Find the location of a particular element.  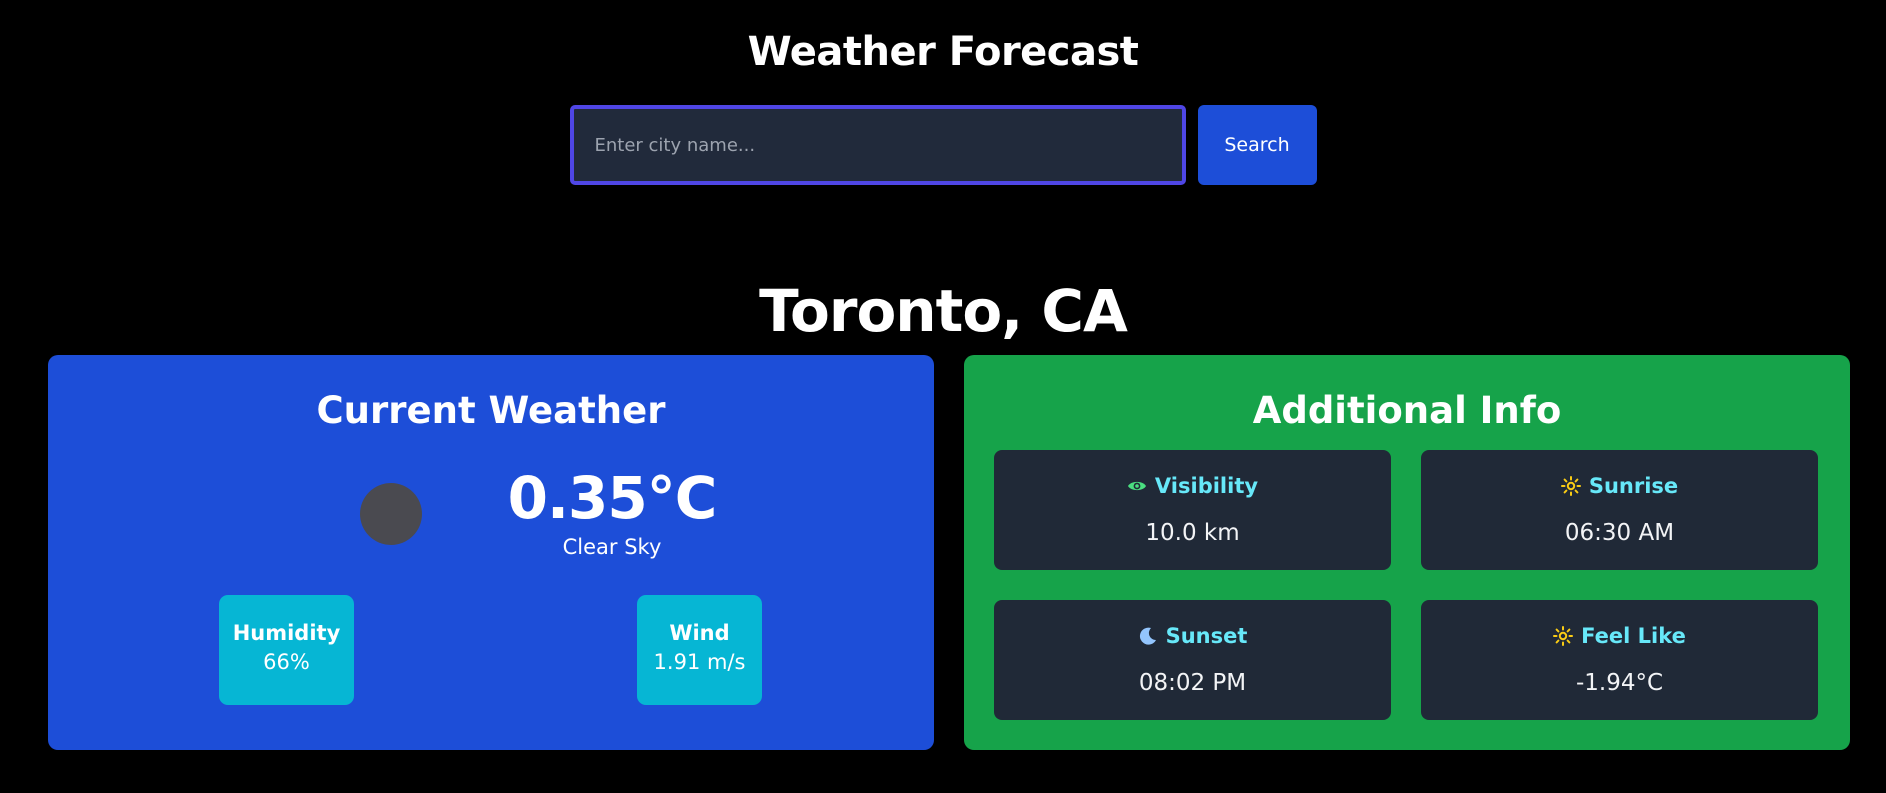

humidity-box: Humidity 66% is located at coordinates (286, 650).